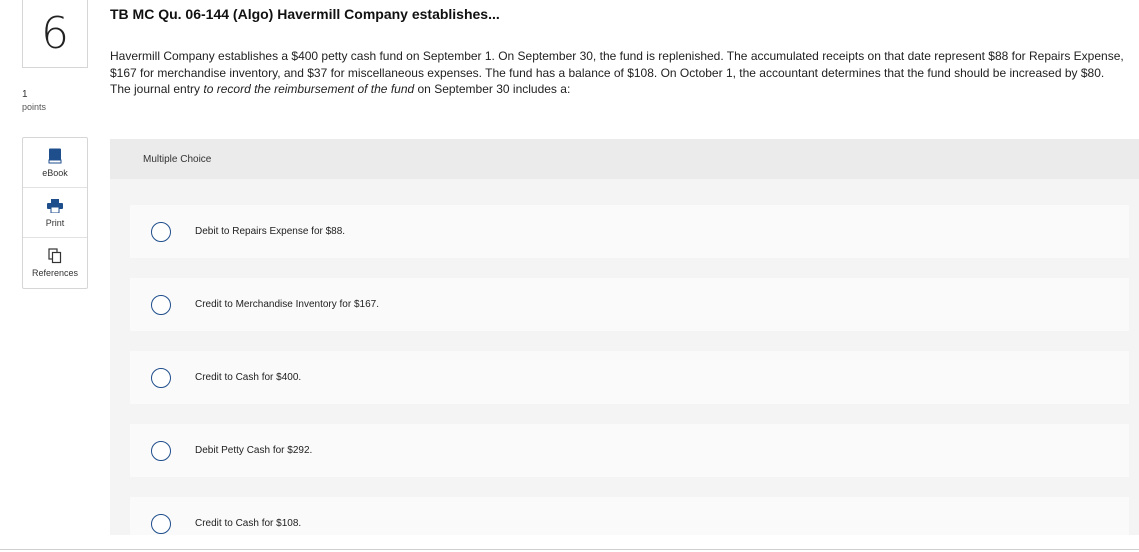 The image size is (1139, 552). Describe the element at coordinates (248, 377) in the screenshot. I see `choice-label: Credit to Cash for $400.` at that location.